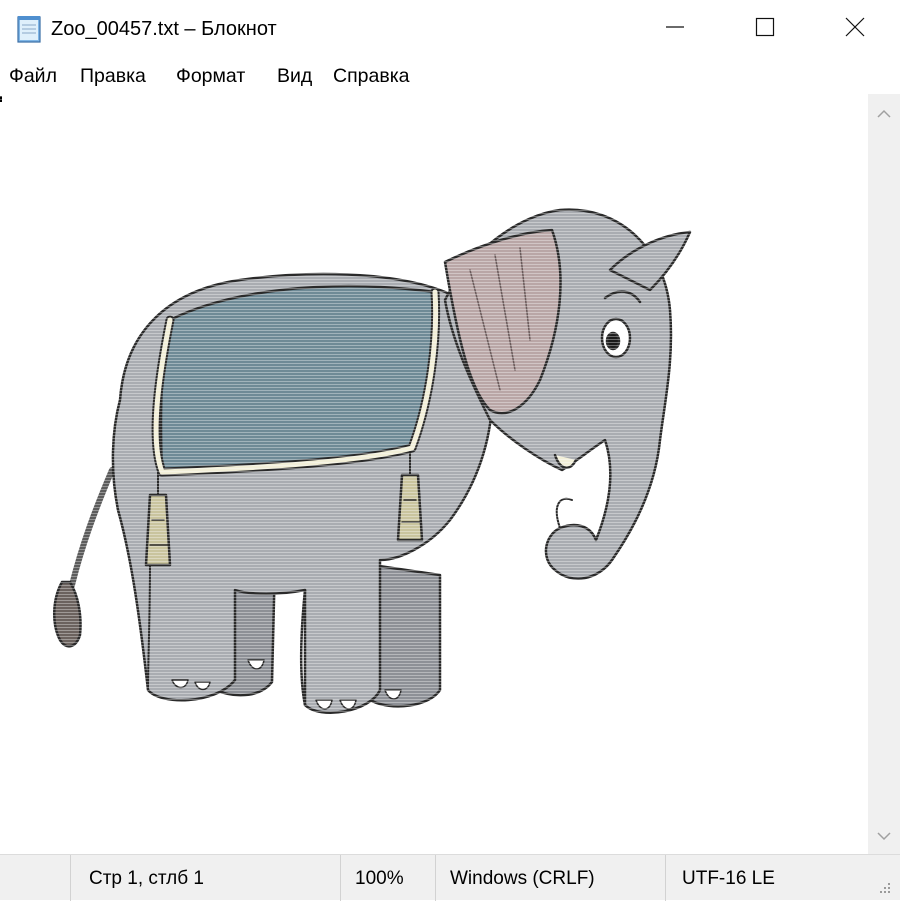  I want to click on minimize-icon, so click(675, 29).